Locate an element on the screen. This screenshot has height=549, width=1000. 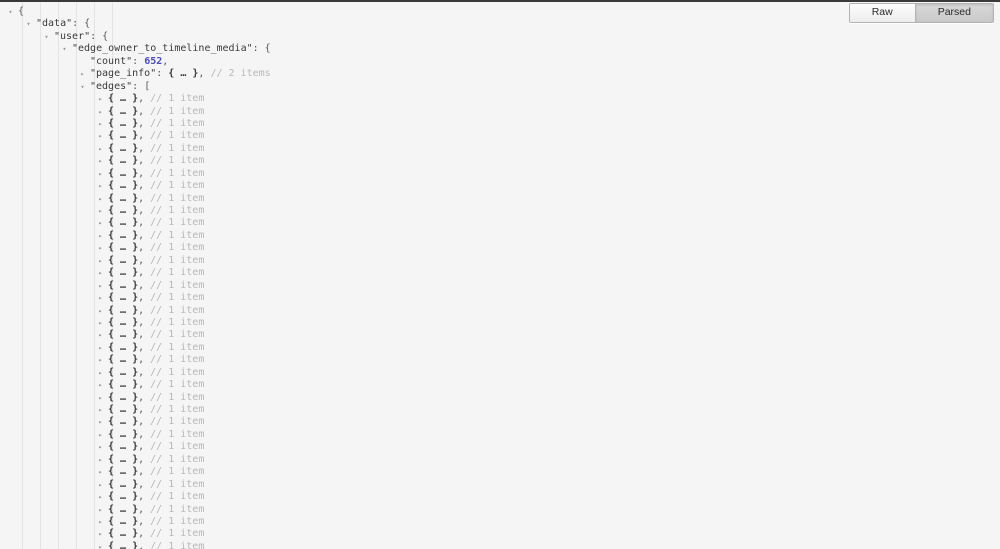
json-trailing-comma: , is located at coordinates (165, 61).